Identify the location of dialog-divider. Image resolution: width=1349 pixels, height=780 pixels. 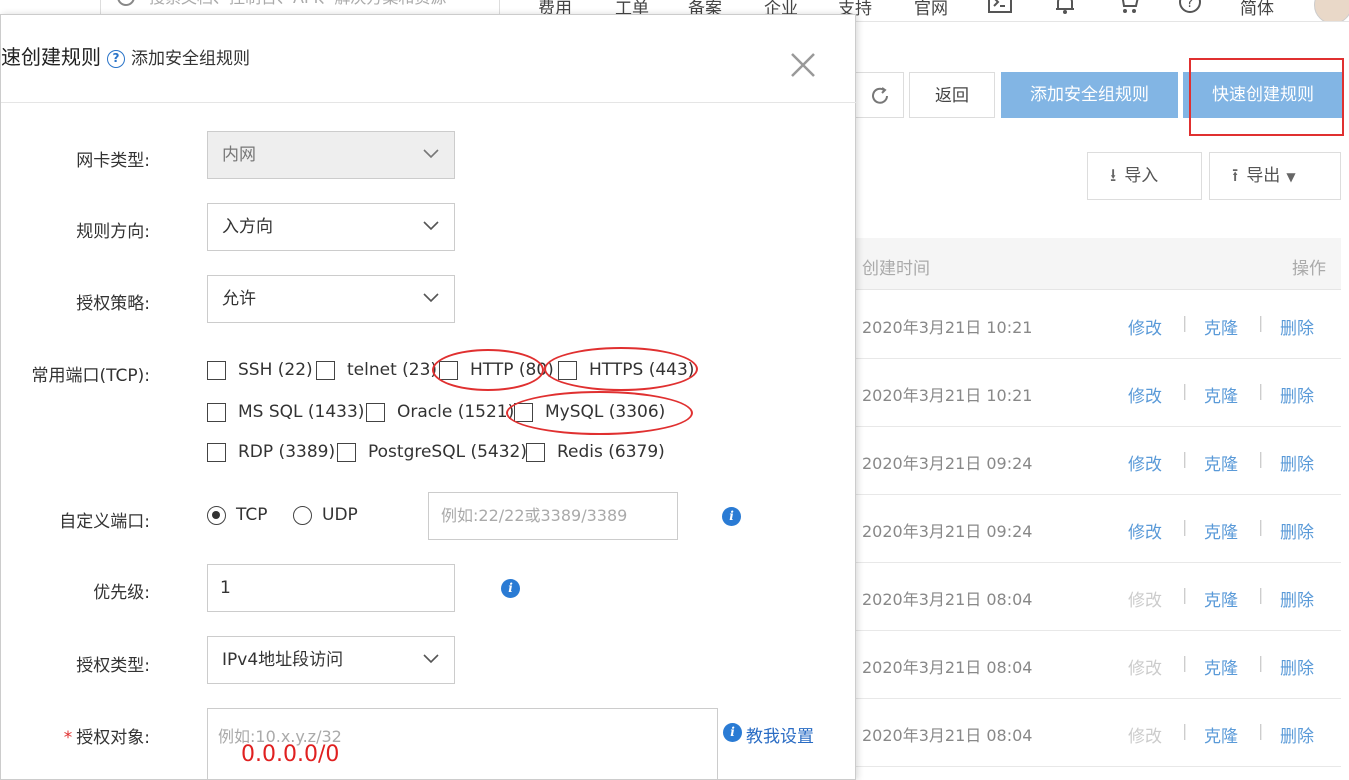
(428, 102).